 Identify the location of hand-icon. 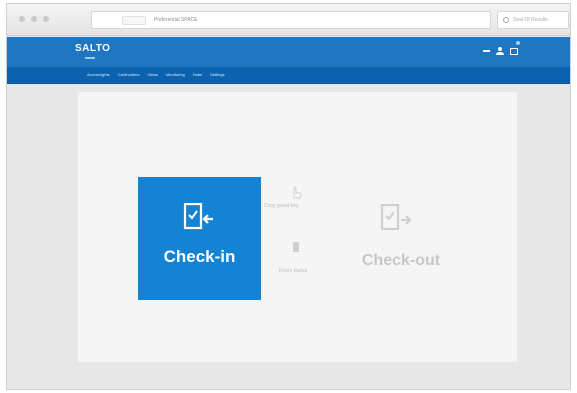
(297, 192).